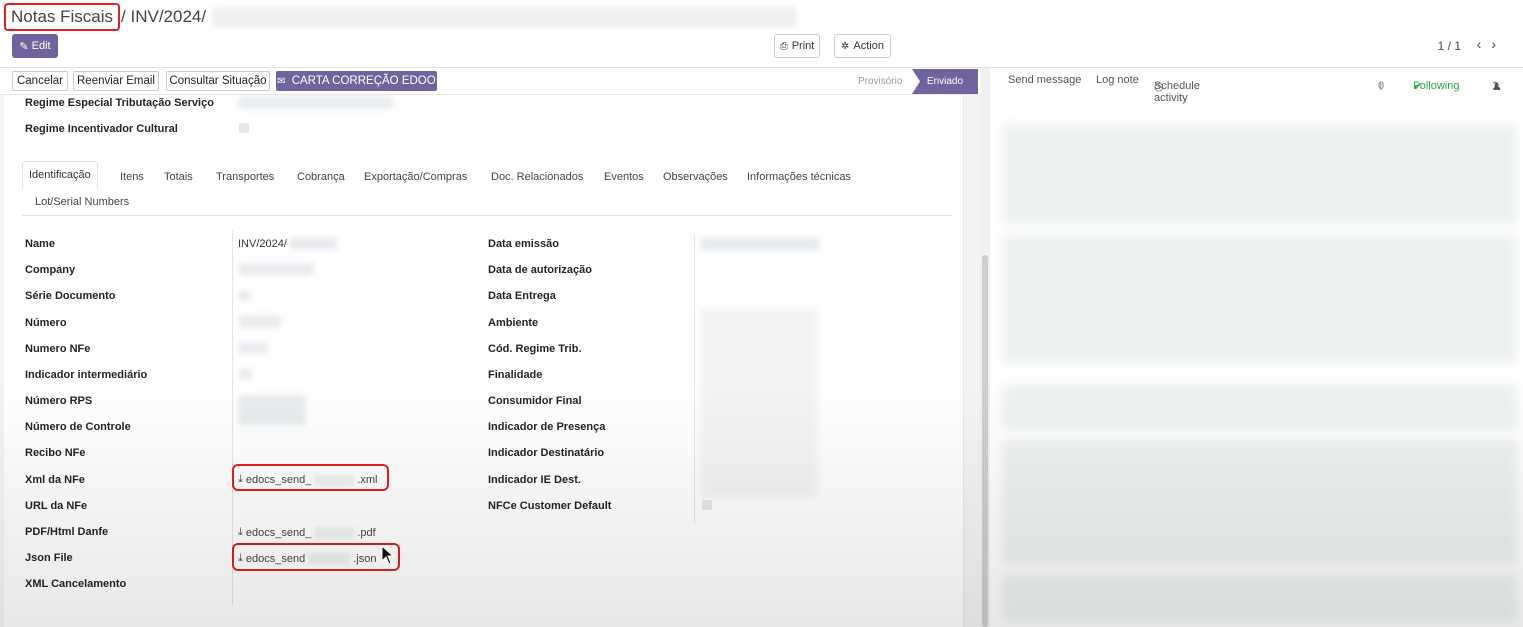 The image size is (1523, 627). Describe the element at coordinates (82, 202) in the screenshot. I see `tab-lot-serial-numbers: Lot/Serial Numbers` at that location.